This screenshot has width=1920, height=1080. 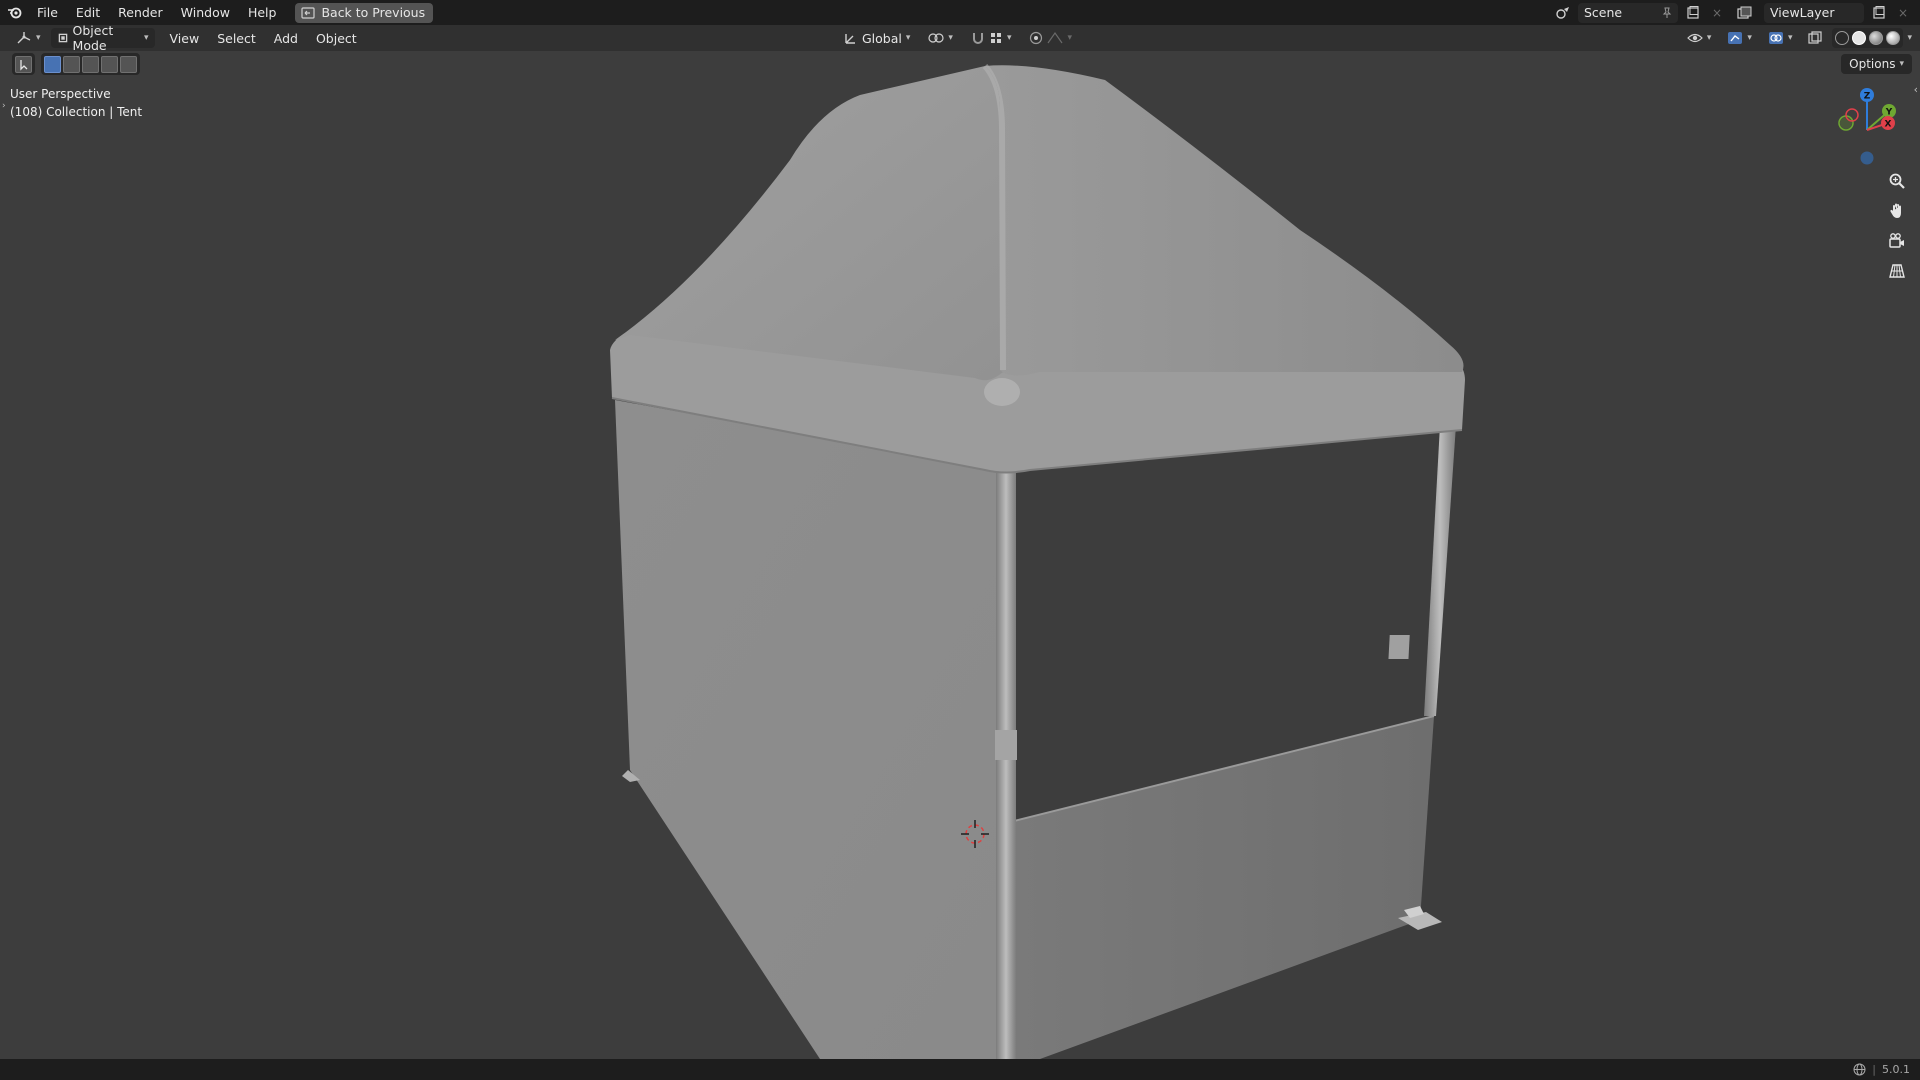 I want to click on version-label: 5.0.1, so click(x=1896, y=1069).